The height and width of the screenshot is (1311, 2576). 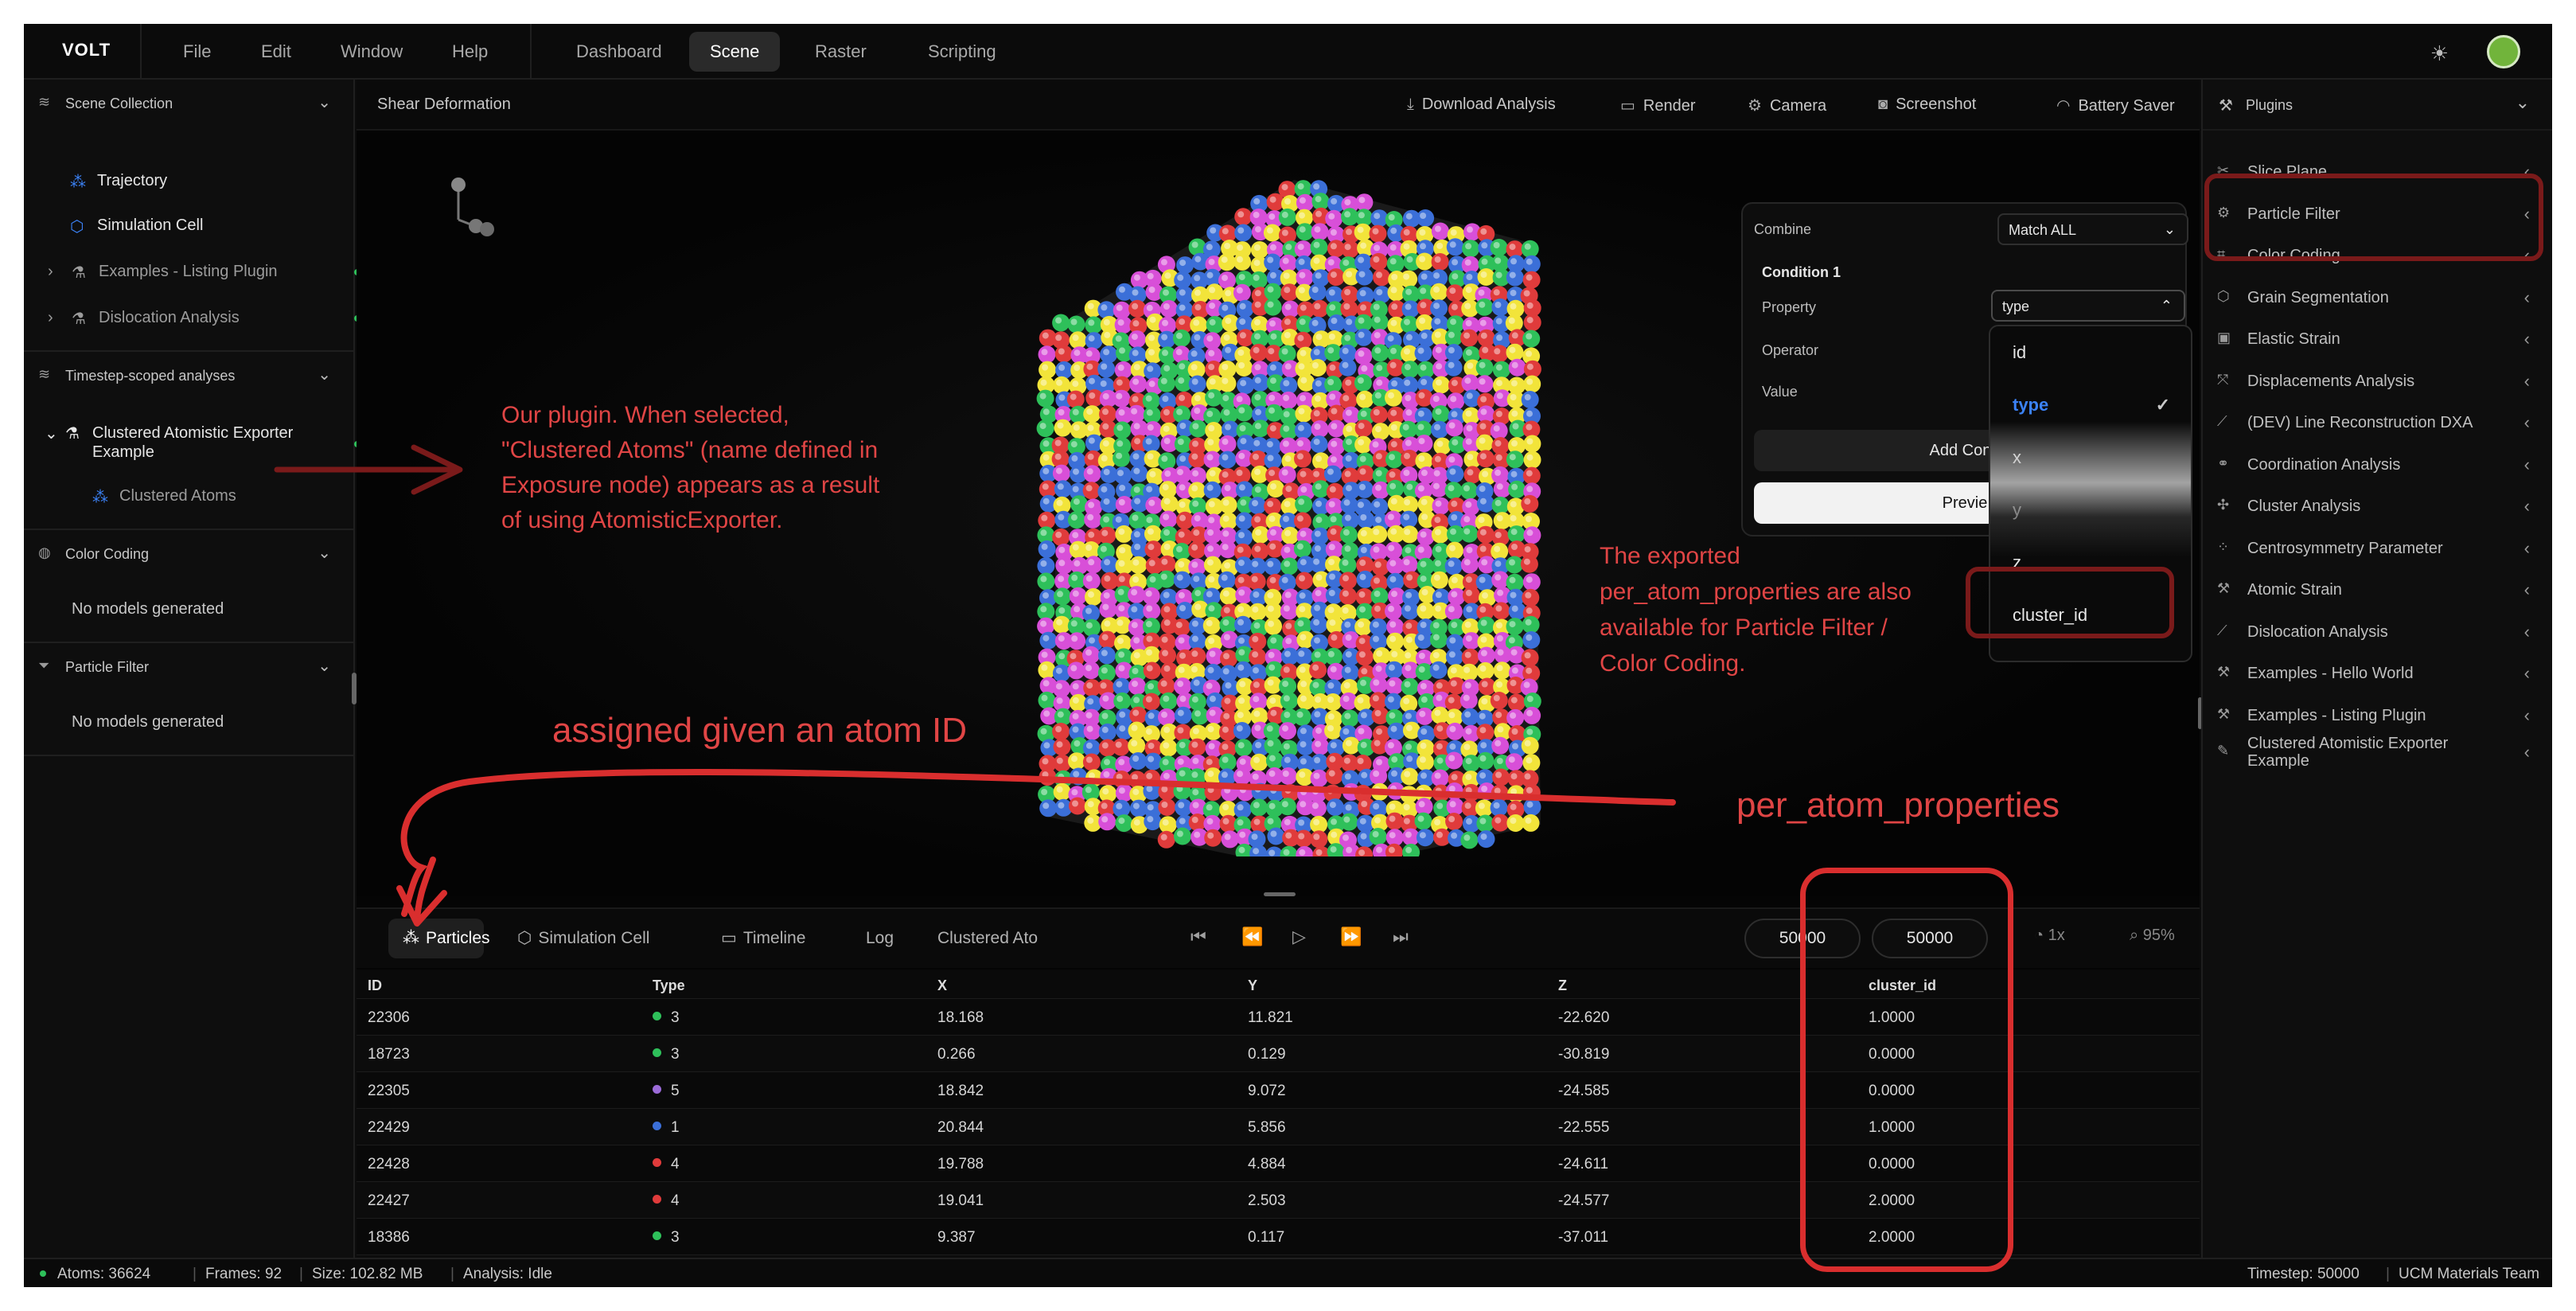 I want to click on tree-item-clustered-atoms: ⁂ Clustered Atoms, so click(x=220, y=498).